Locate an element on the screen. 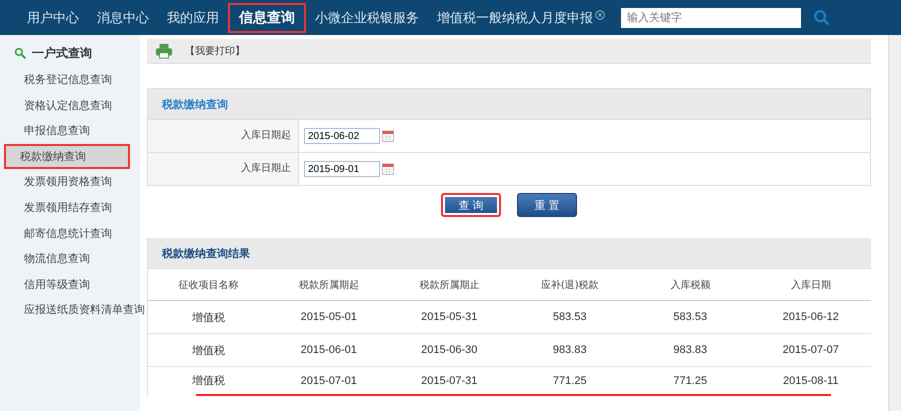 The width and height of the screenshot is (901, 411). sidebar-item: 资格认定信息查询 is located at coordinates (72, 105).